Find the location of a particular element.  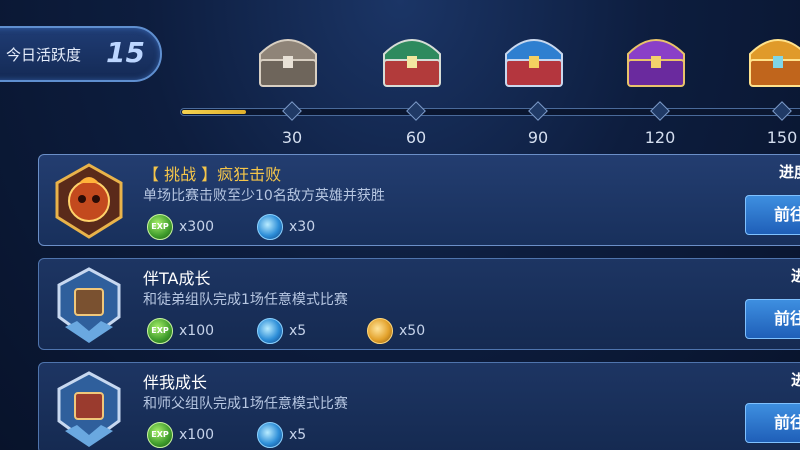

milestone-label: 150 is located at coordinates (782, 137).